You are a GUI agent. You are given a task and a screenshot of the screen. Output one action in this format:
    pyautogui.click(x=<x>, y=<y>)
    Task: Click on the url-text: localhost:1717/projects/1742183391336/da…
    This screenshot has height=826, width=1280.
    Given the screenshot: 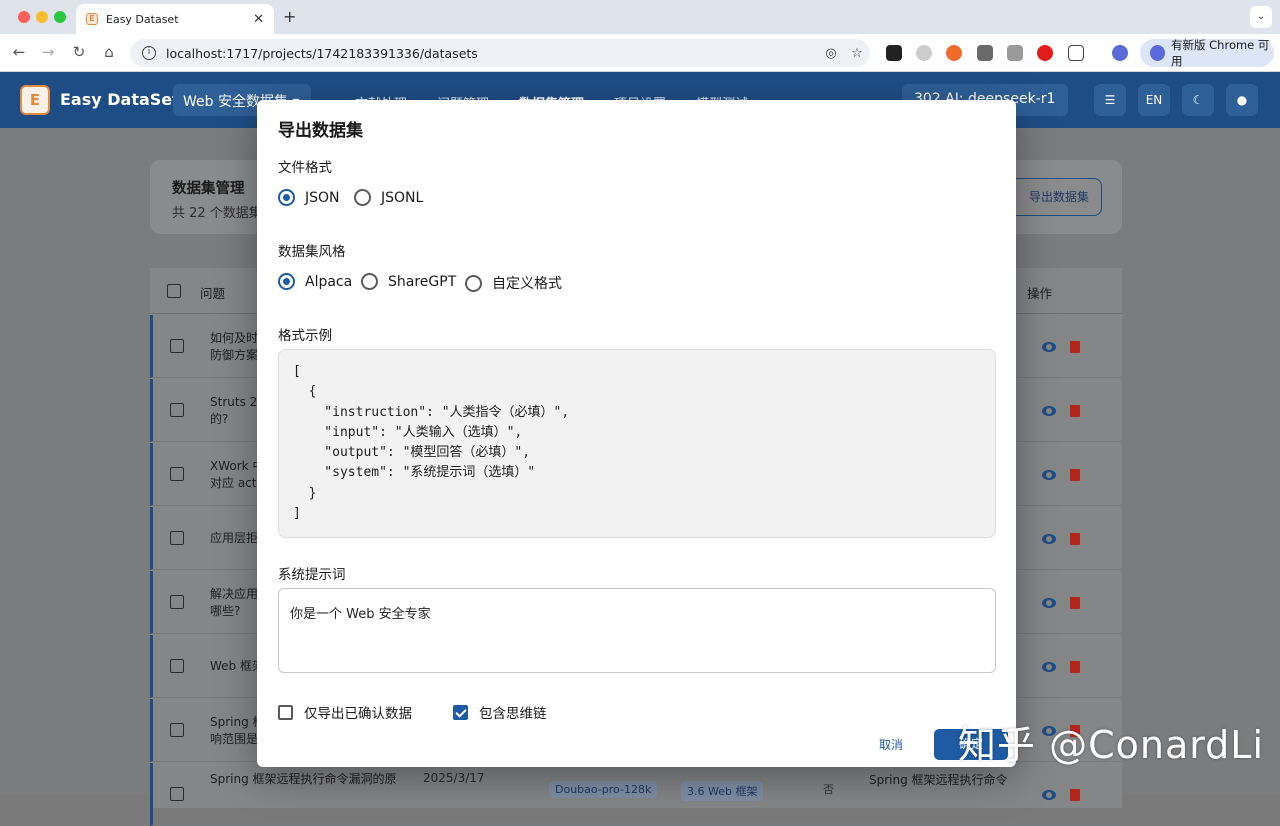 What is the action you would take?
    pyautogui.click(x=322, y=53)
    